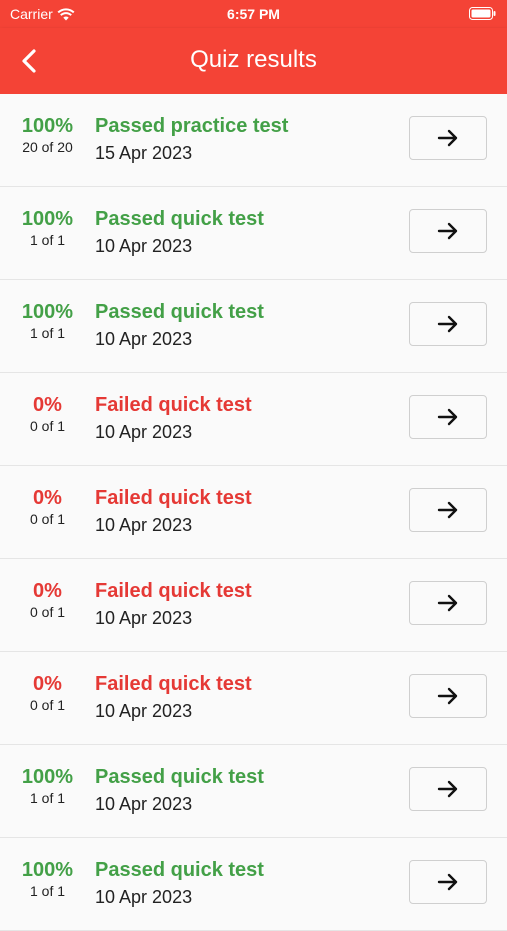 This screenshot has height=931, width=507. What do you see at coordinates (47, 147) in the screenshot?
I see `score-count: 20 of 20` at bounding box center [47, 147].